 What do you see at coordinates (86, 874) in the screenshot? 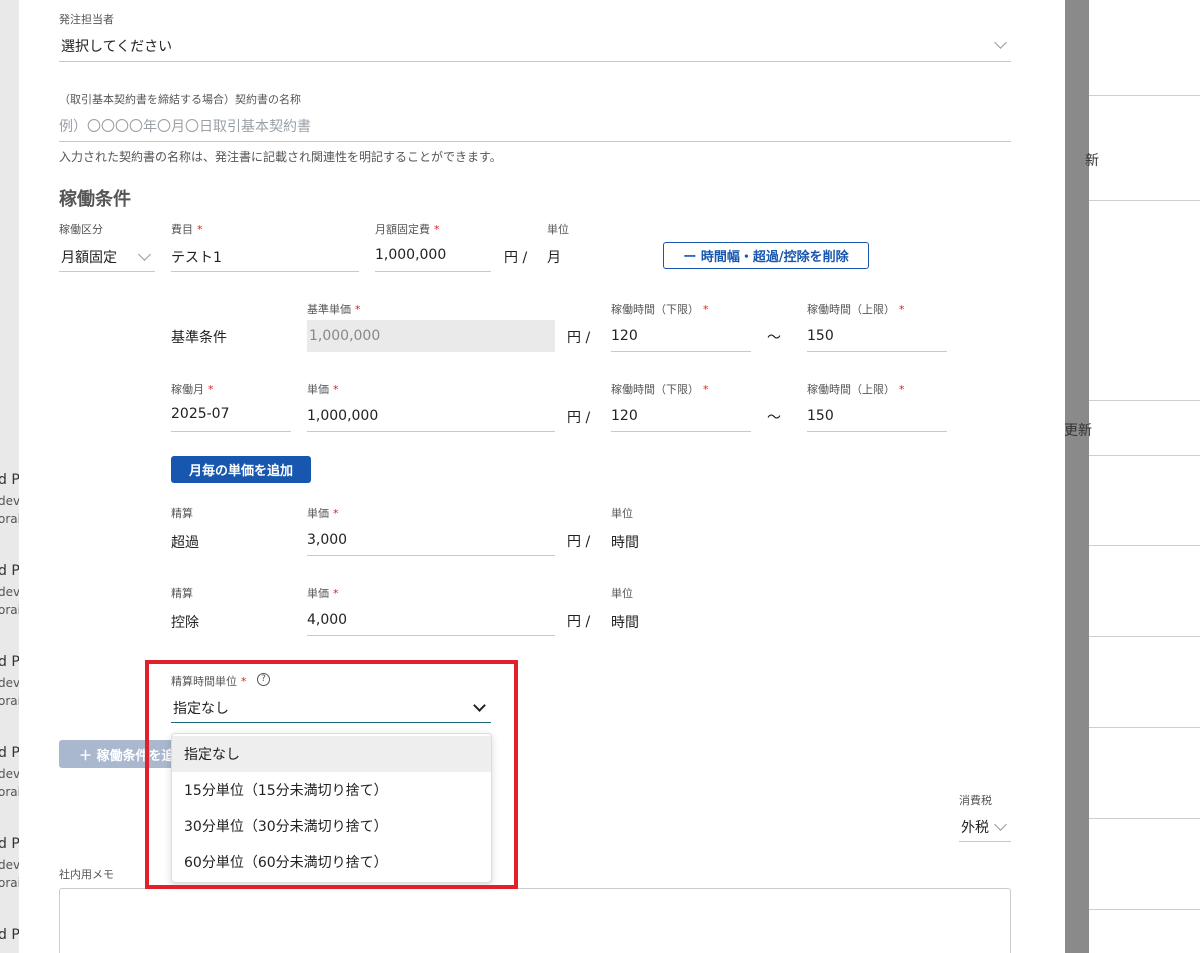
I see `memo-label: 社内用メモ` at bounding box center [86, 874].